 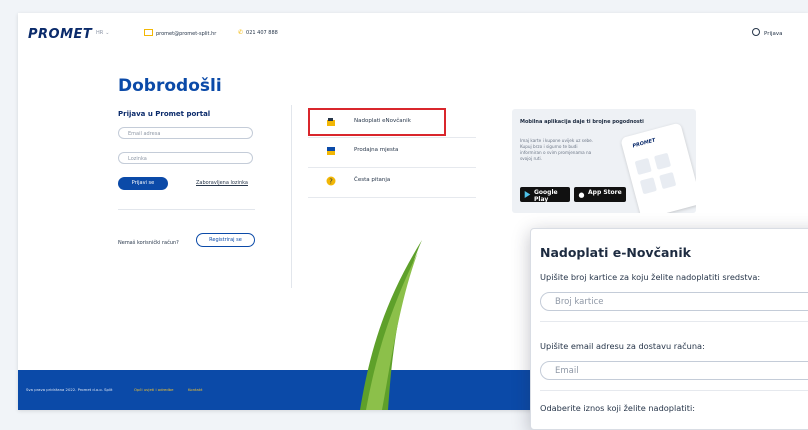 What do you see at coordinates (377, 122) in the screenshot?
I see `wallet-topup-highlight` at bounding box center [377, 122].